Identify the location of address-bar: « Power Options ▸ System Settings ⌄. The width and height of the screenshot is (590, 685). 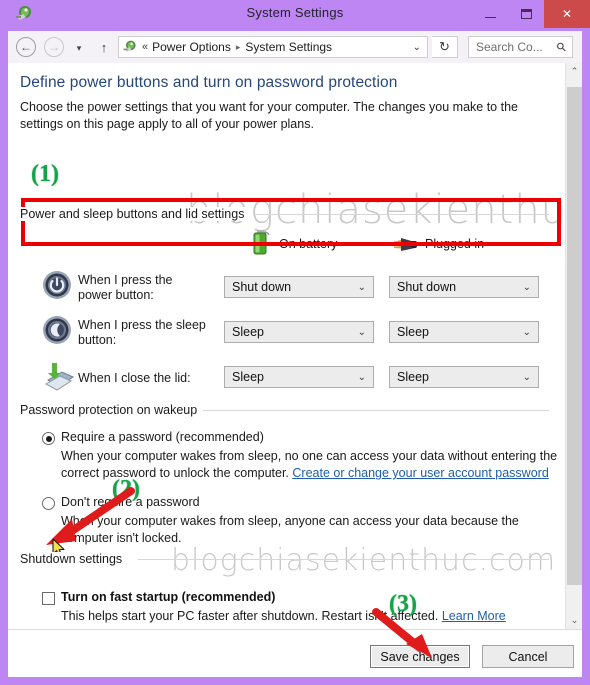
(273, 47).